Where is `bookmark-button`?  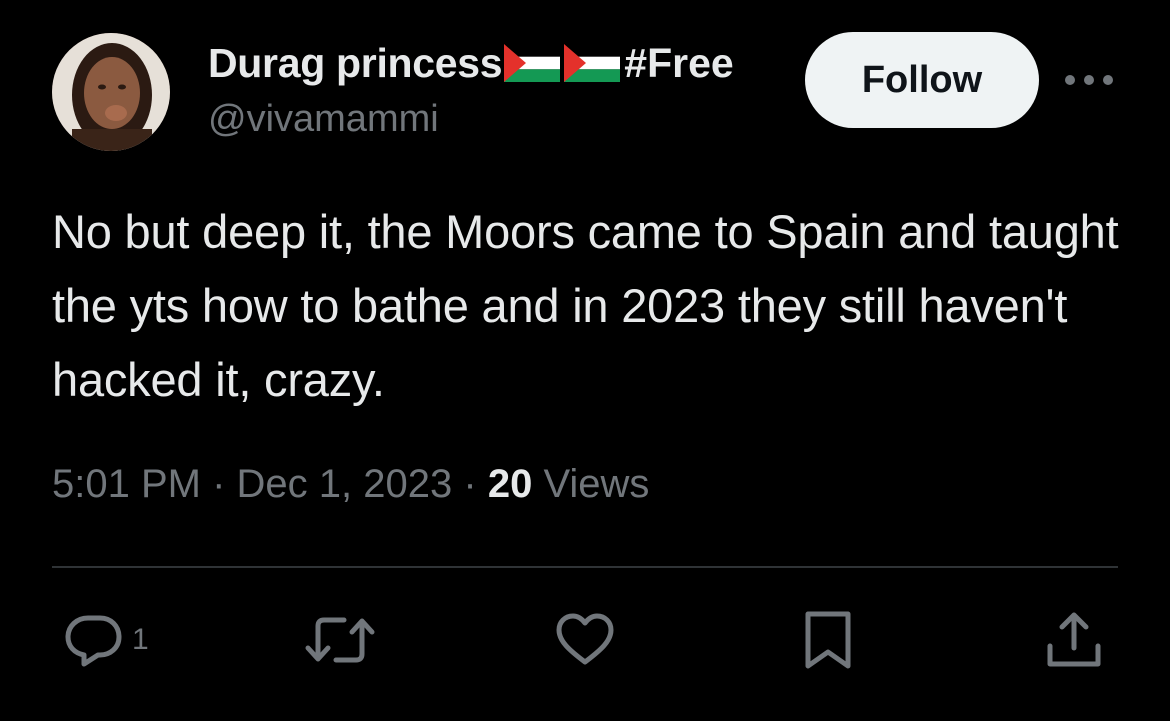 bookmark-button is located at coordinates (828, 640).